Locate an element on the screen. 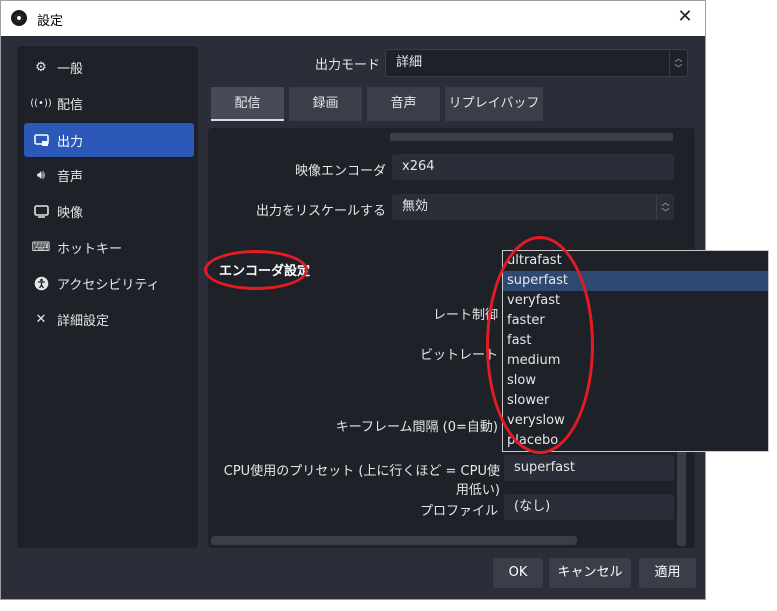 This screenshot has width=777, height=611. sidebar-item-advanced: ✕ 詳細設定 is located at coordinates (109, 319).